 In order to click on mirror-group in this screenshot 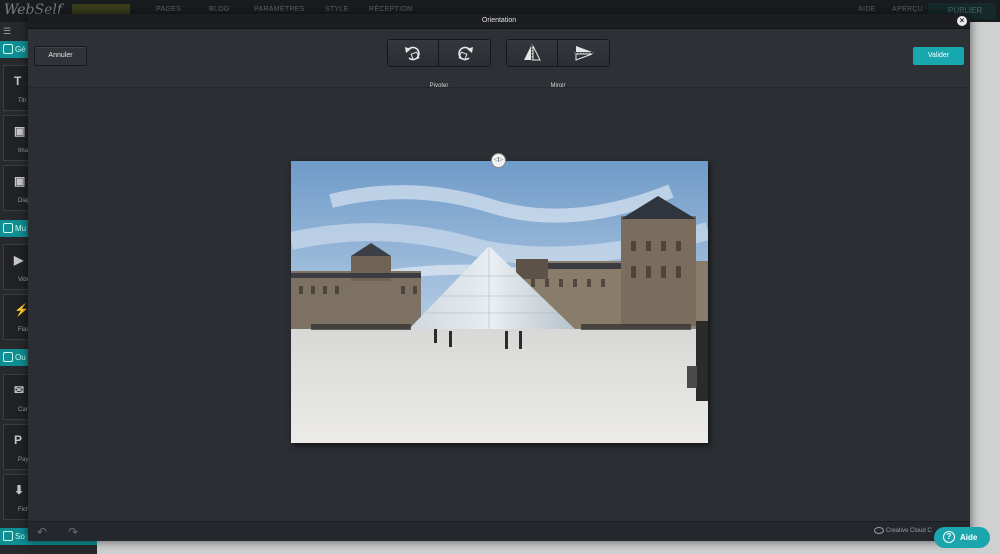, I will do `click(558, 53)`.